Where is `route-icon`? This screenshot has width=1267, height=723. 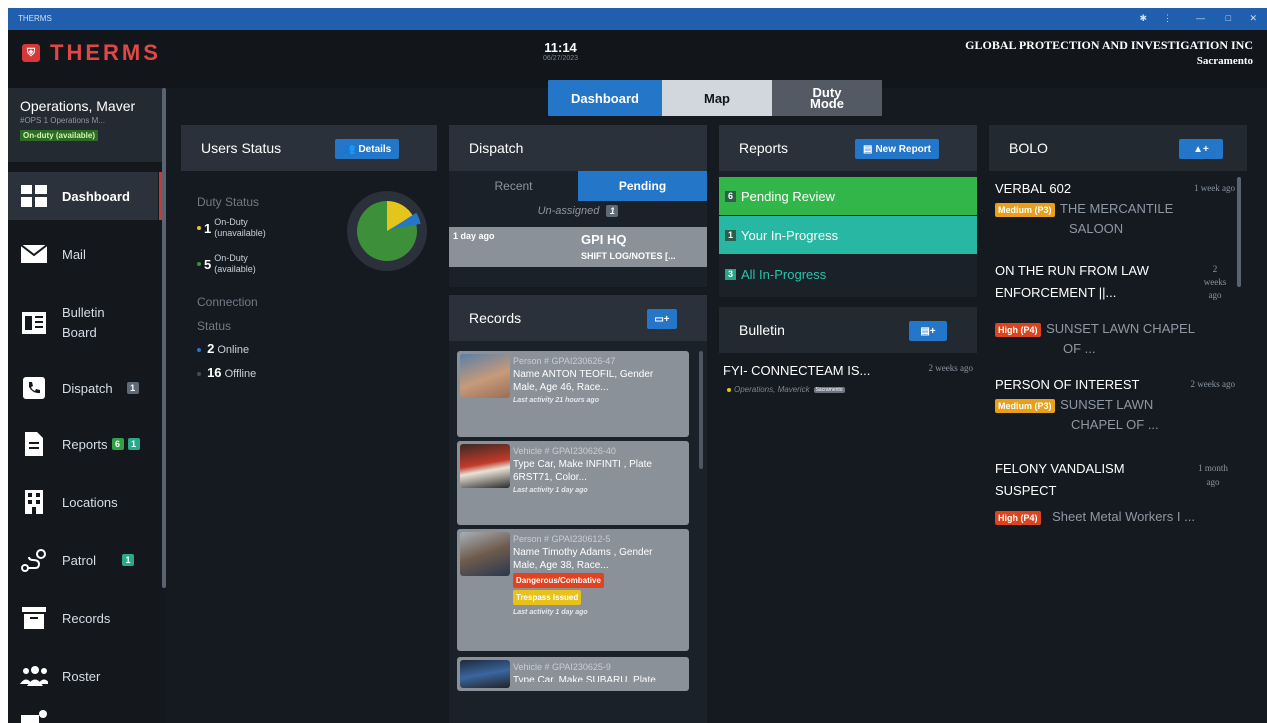
route-icon is located at coordinates (34, 560).